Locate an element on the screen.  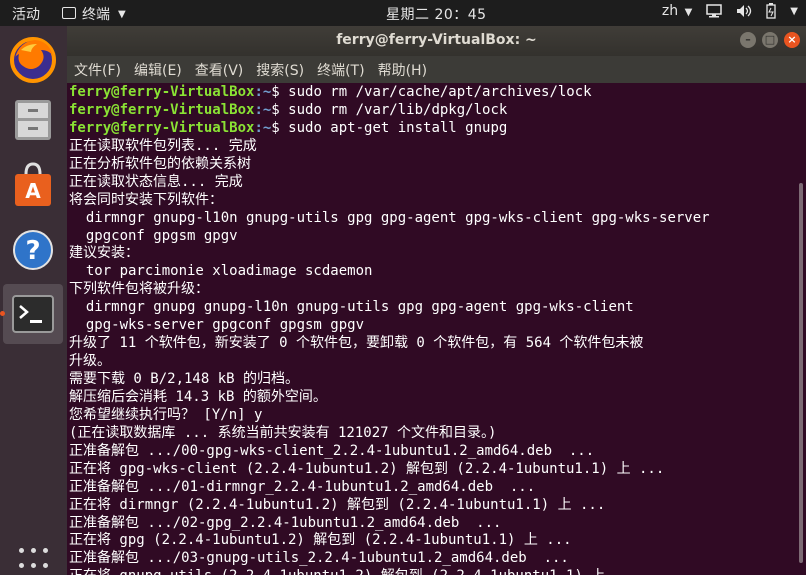
top-panel: 活动 终端 ▼ 星期二 20：45 zh ▼ ▼ is located at coordinates (403, 13).